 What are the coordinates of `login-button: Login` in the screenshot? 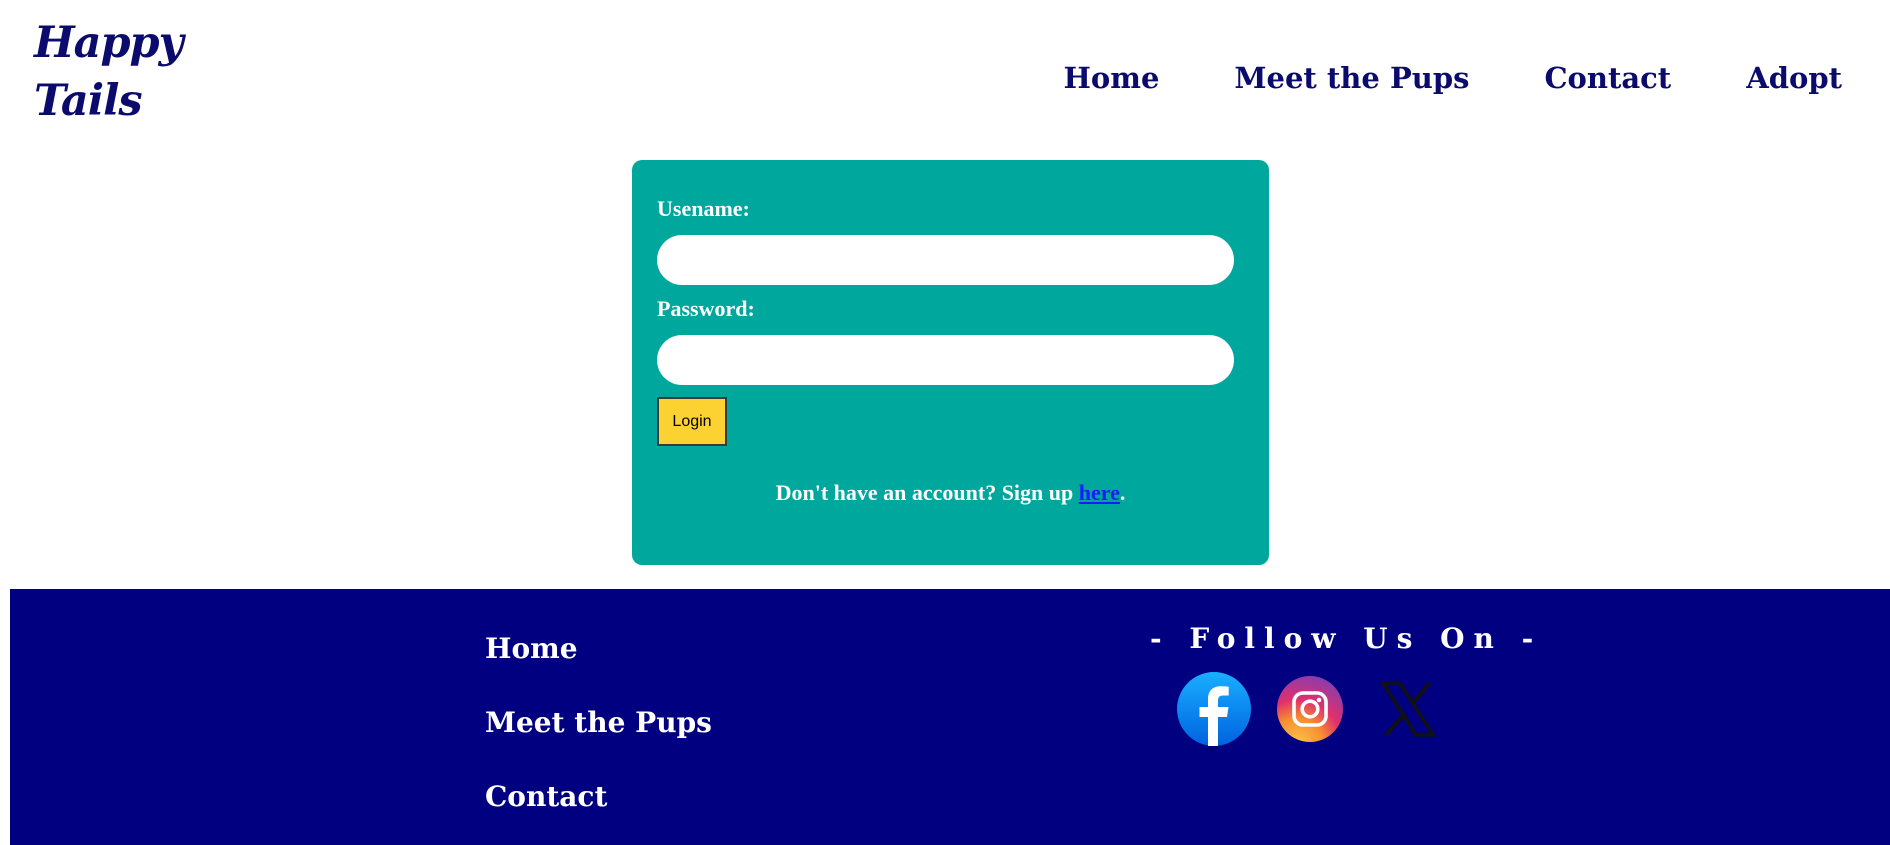 It's located at (692, 421).